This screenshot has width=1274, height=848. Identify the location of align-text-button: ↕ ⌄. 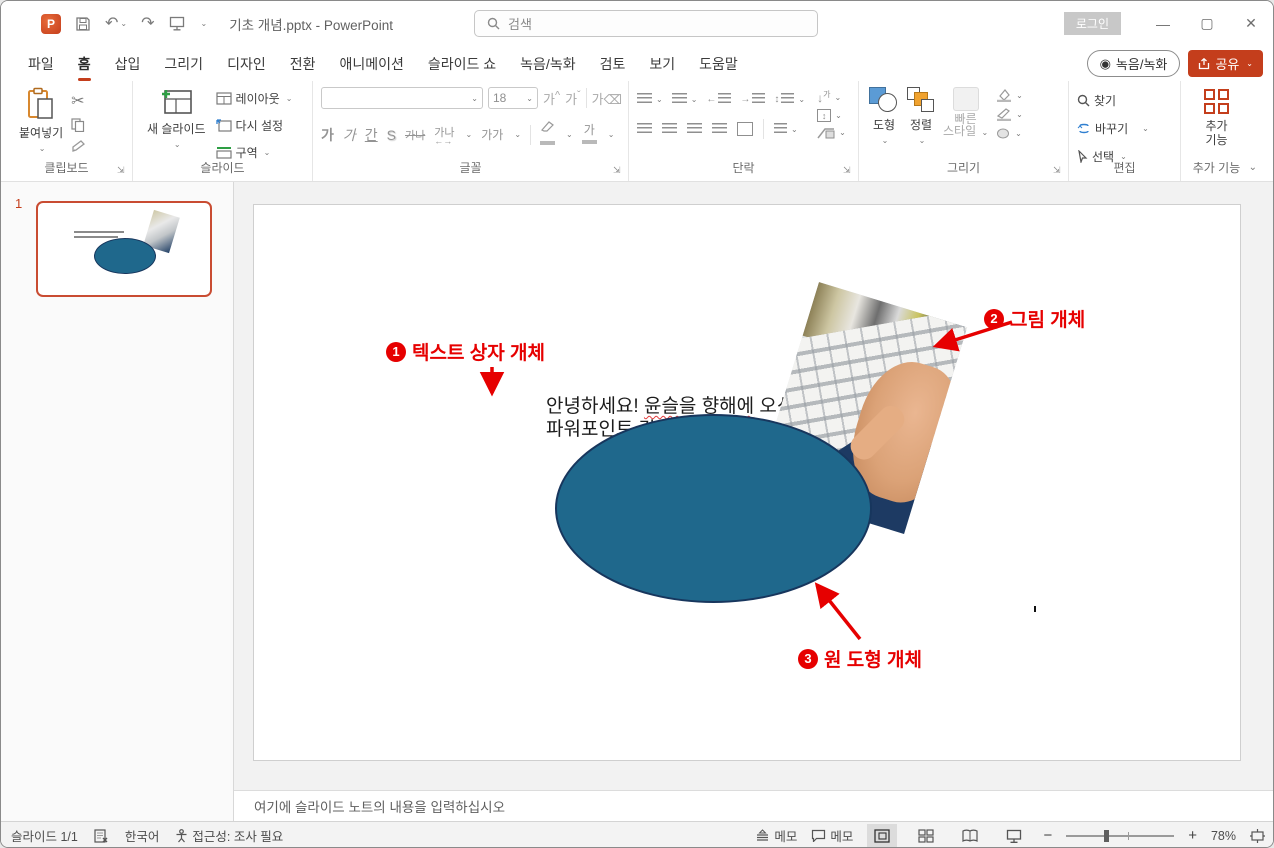
(831, 115).